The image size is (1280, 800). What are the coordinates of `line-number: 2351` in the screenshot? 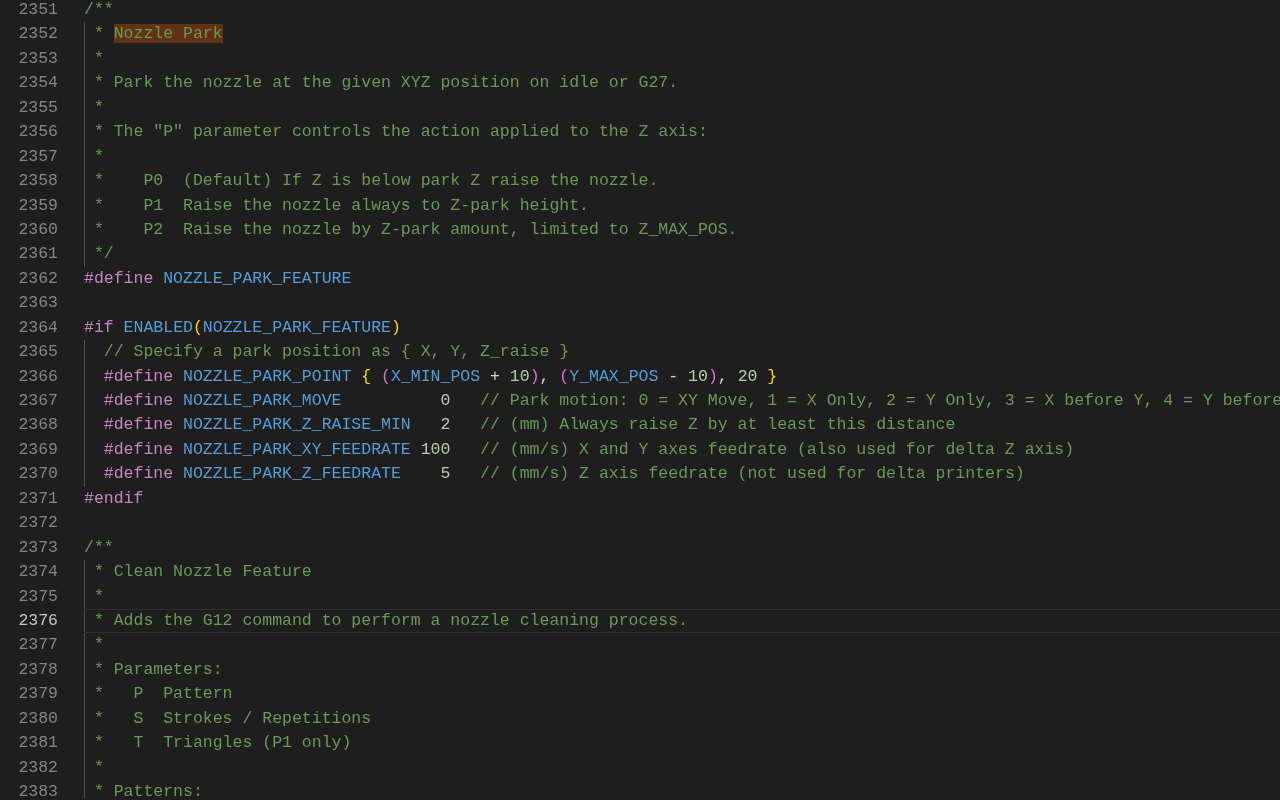 It's located at (37, 10).